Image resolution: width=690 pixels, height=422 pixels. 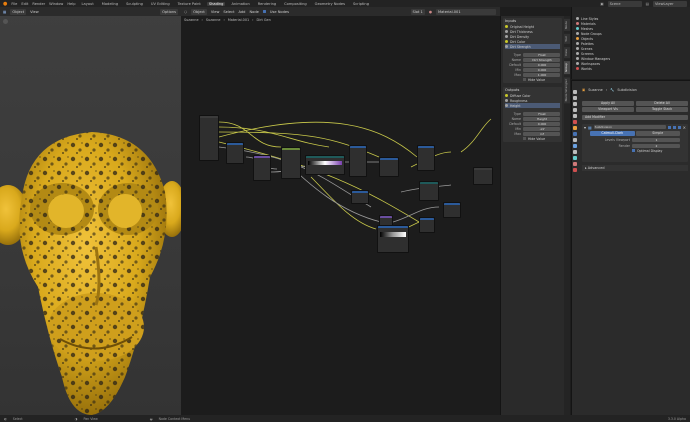 What do you see at coordinates (567, 38) in the screenshot?
I see `tab-tool: Tool` at bounding box center [567, 38].